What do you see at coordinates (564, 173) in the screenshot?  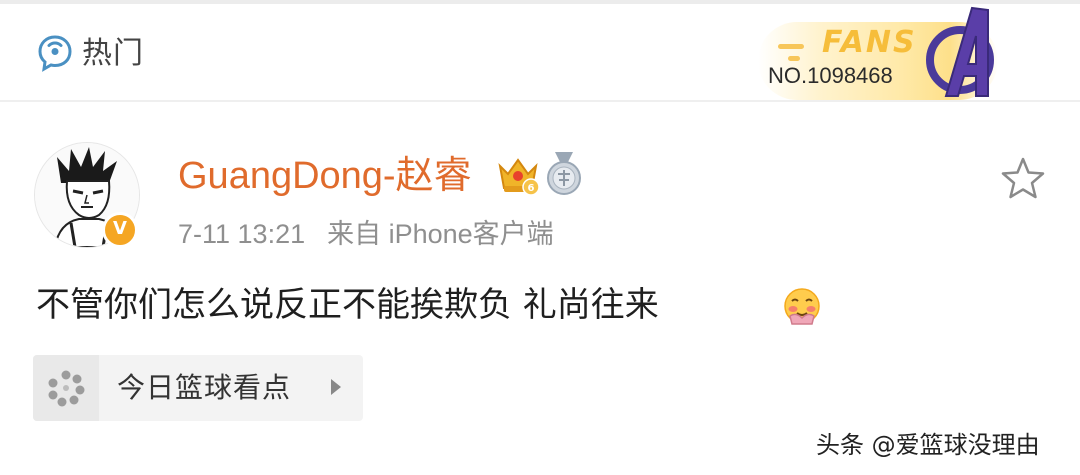 I see `medal-icon` at bounding box center [564, 173].